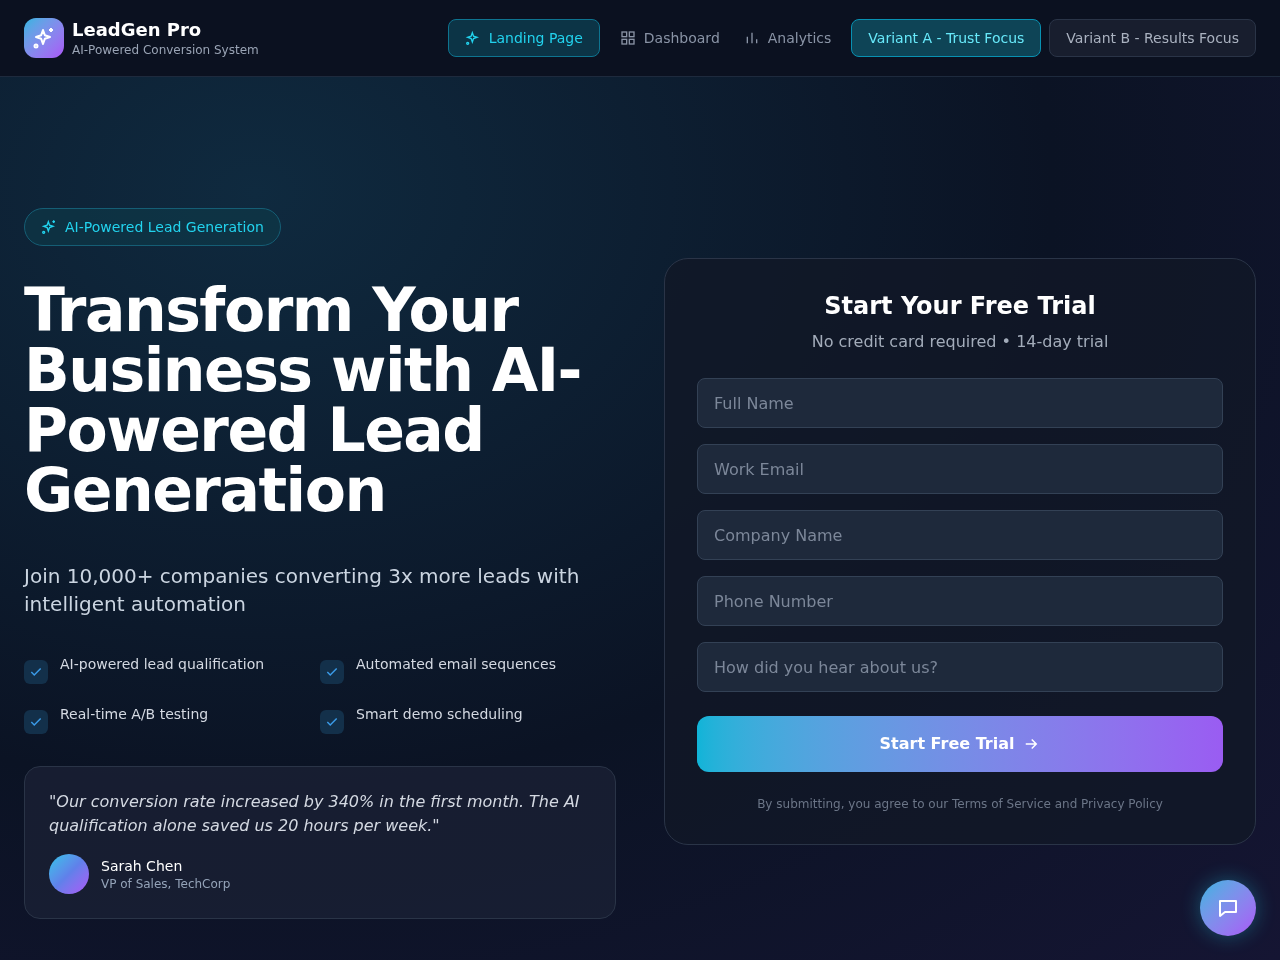 Image resolution: width=1280 pixels, height=960 pixels. What do you see at coordinates (1152, 38) in the screenshot?
I see `variant-button: Variant B - Results Focus` at bounding box center [1152, 38].